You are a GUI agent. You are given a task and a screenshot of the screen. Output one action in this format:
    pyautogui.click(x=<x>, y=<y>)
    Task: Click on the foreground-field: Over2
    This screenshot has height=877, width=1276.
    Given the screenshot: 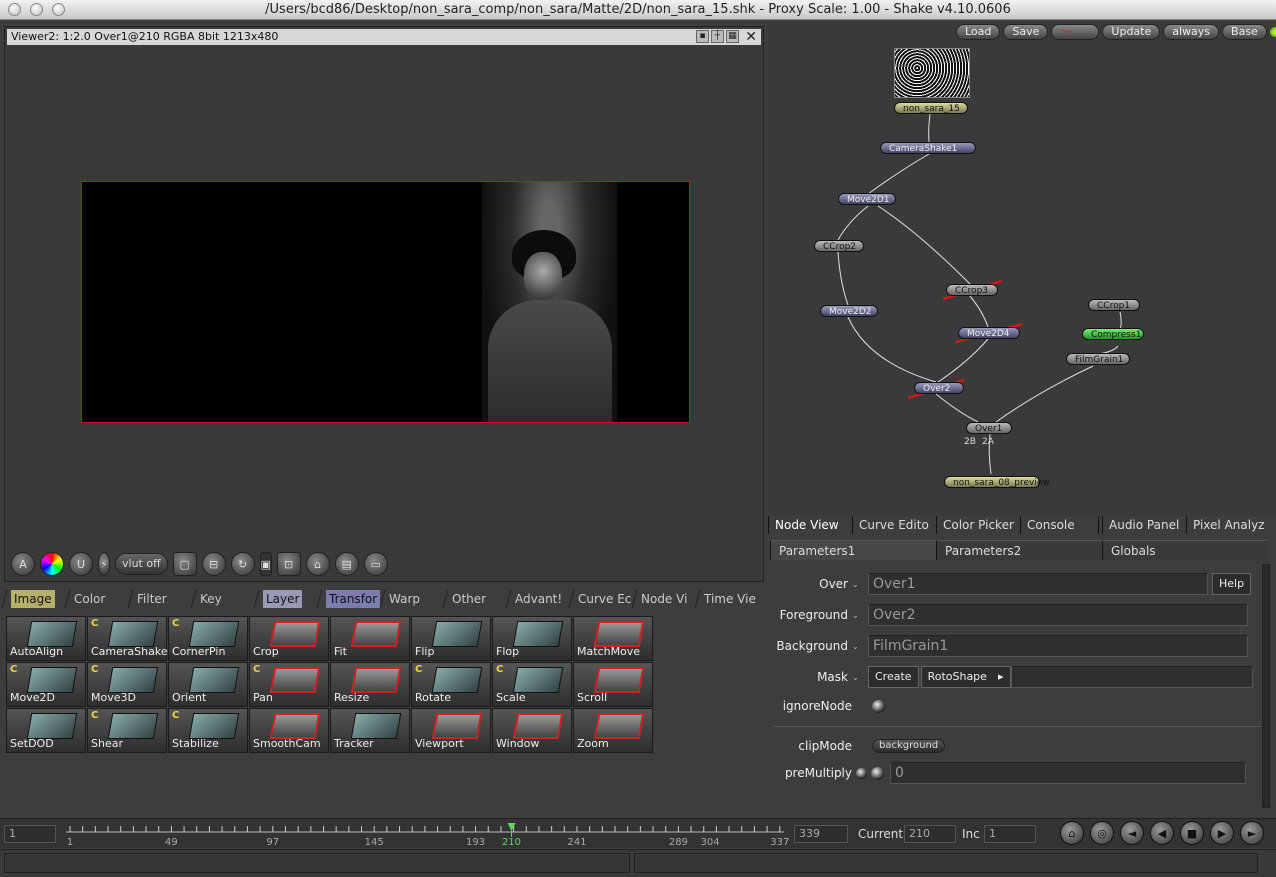 What is the action you would take?
    pyautogui.click(x=1058, y=615)
    